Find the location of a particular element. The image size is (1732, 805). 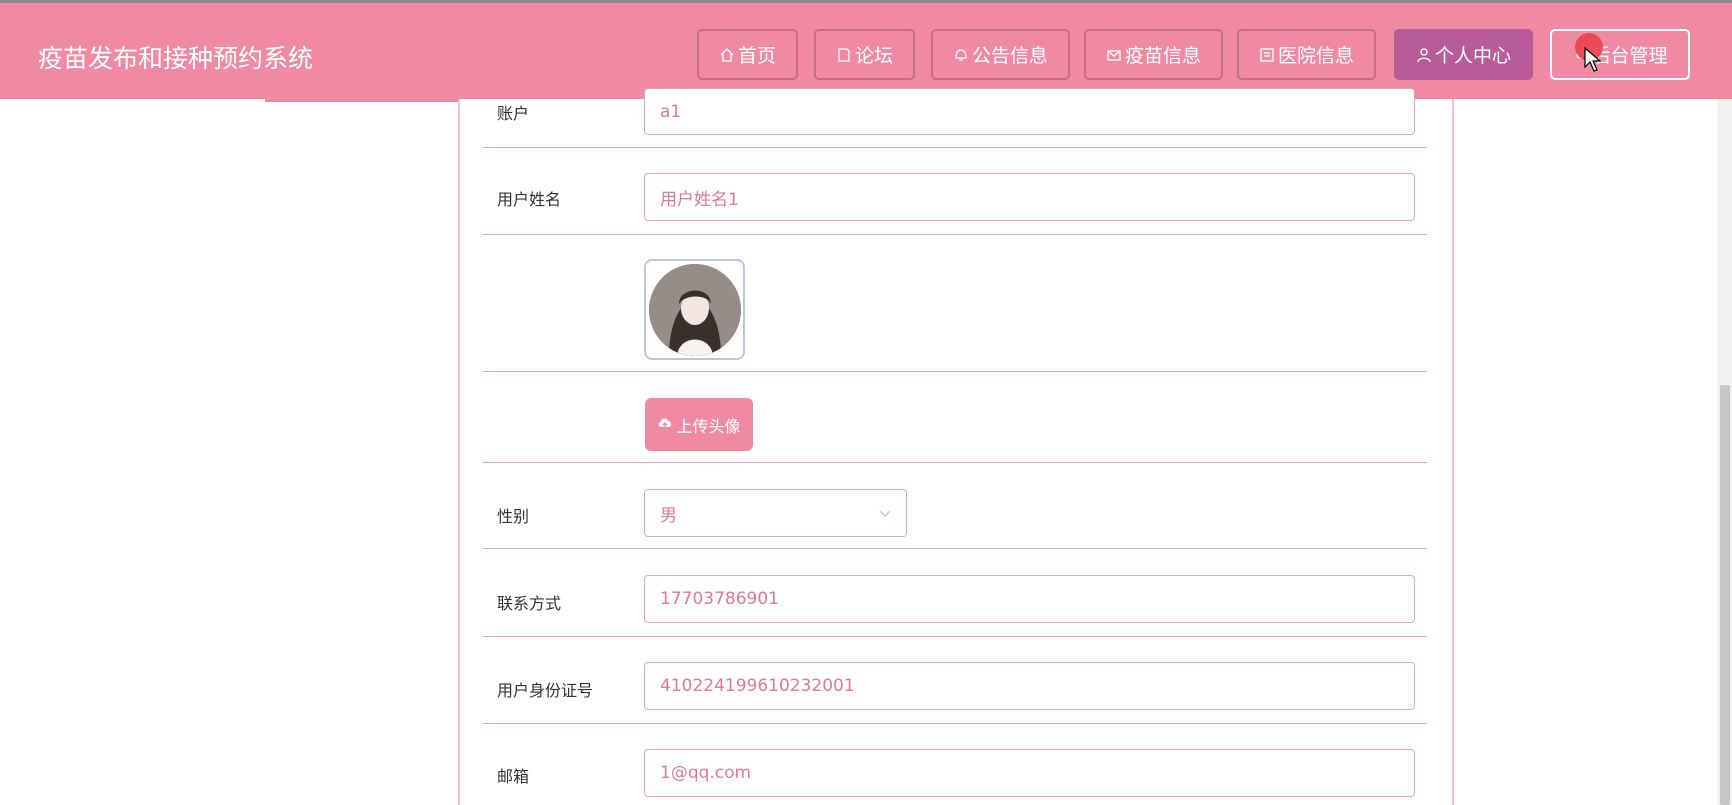

document-icon is located at coordinates (844, 55).